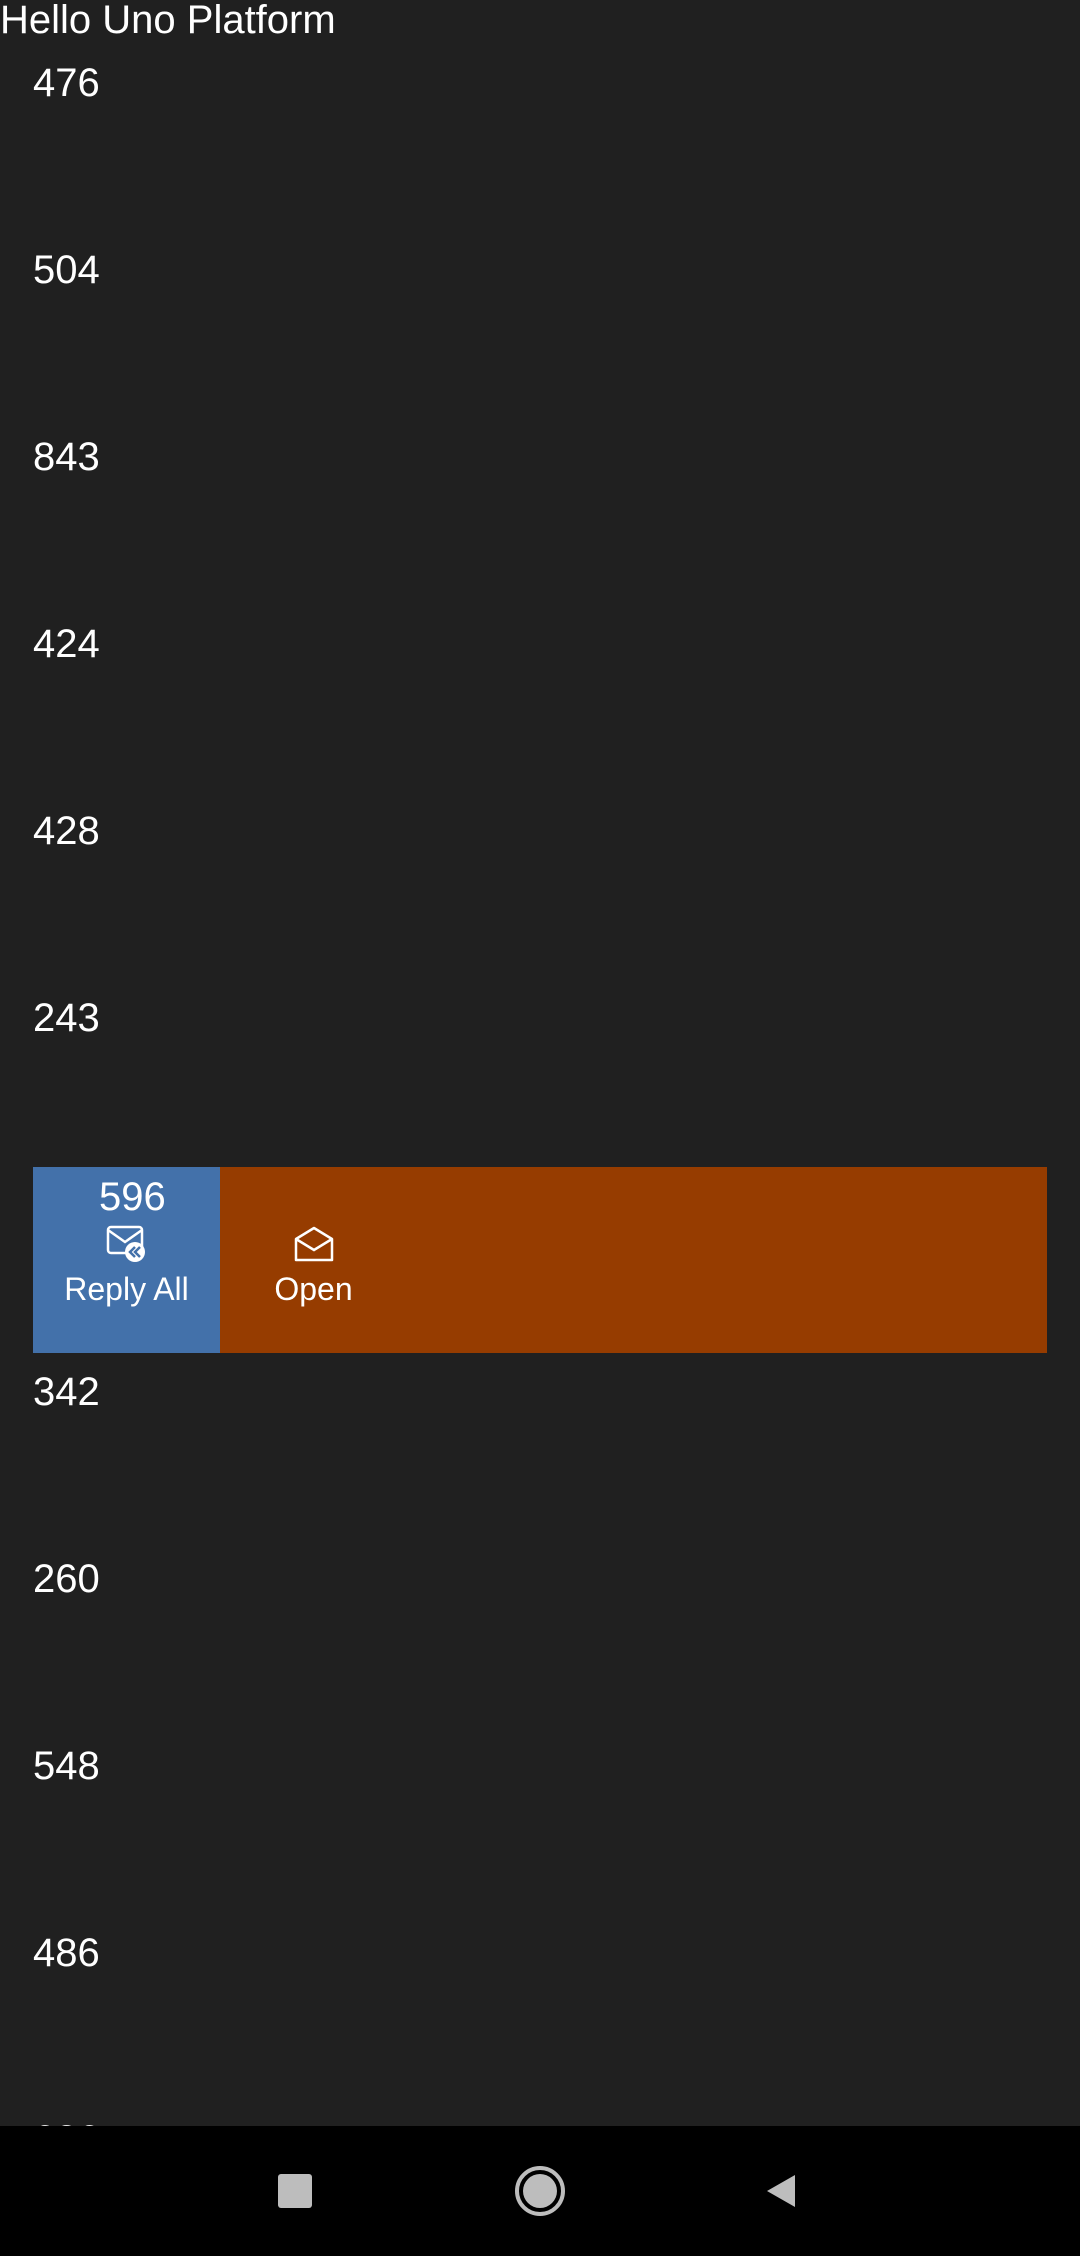 This screenshot has width=1080, height=2256. I want to click on mail-reply-all-icon, so click(125, 1243).